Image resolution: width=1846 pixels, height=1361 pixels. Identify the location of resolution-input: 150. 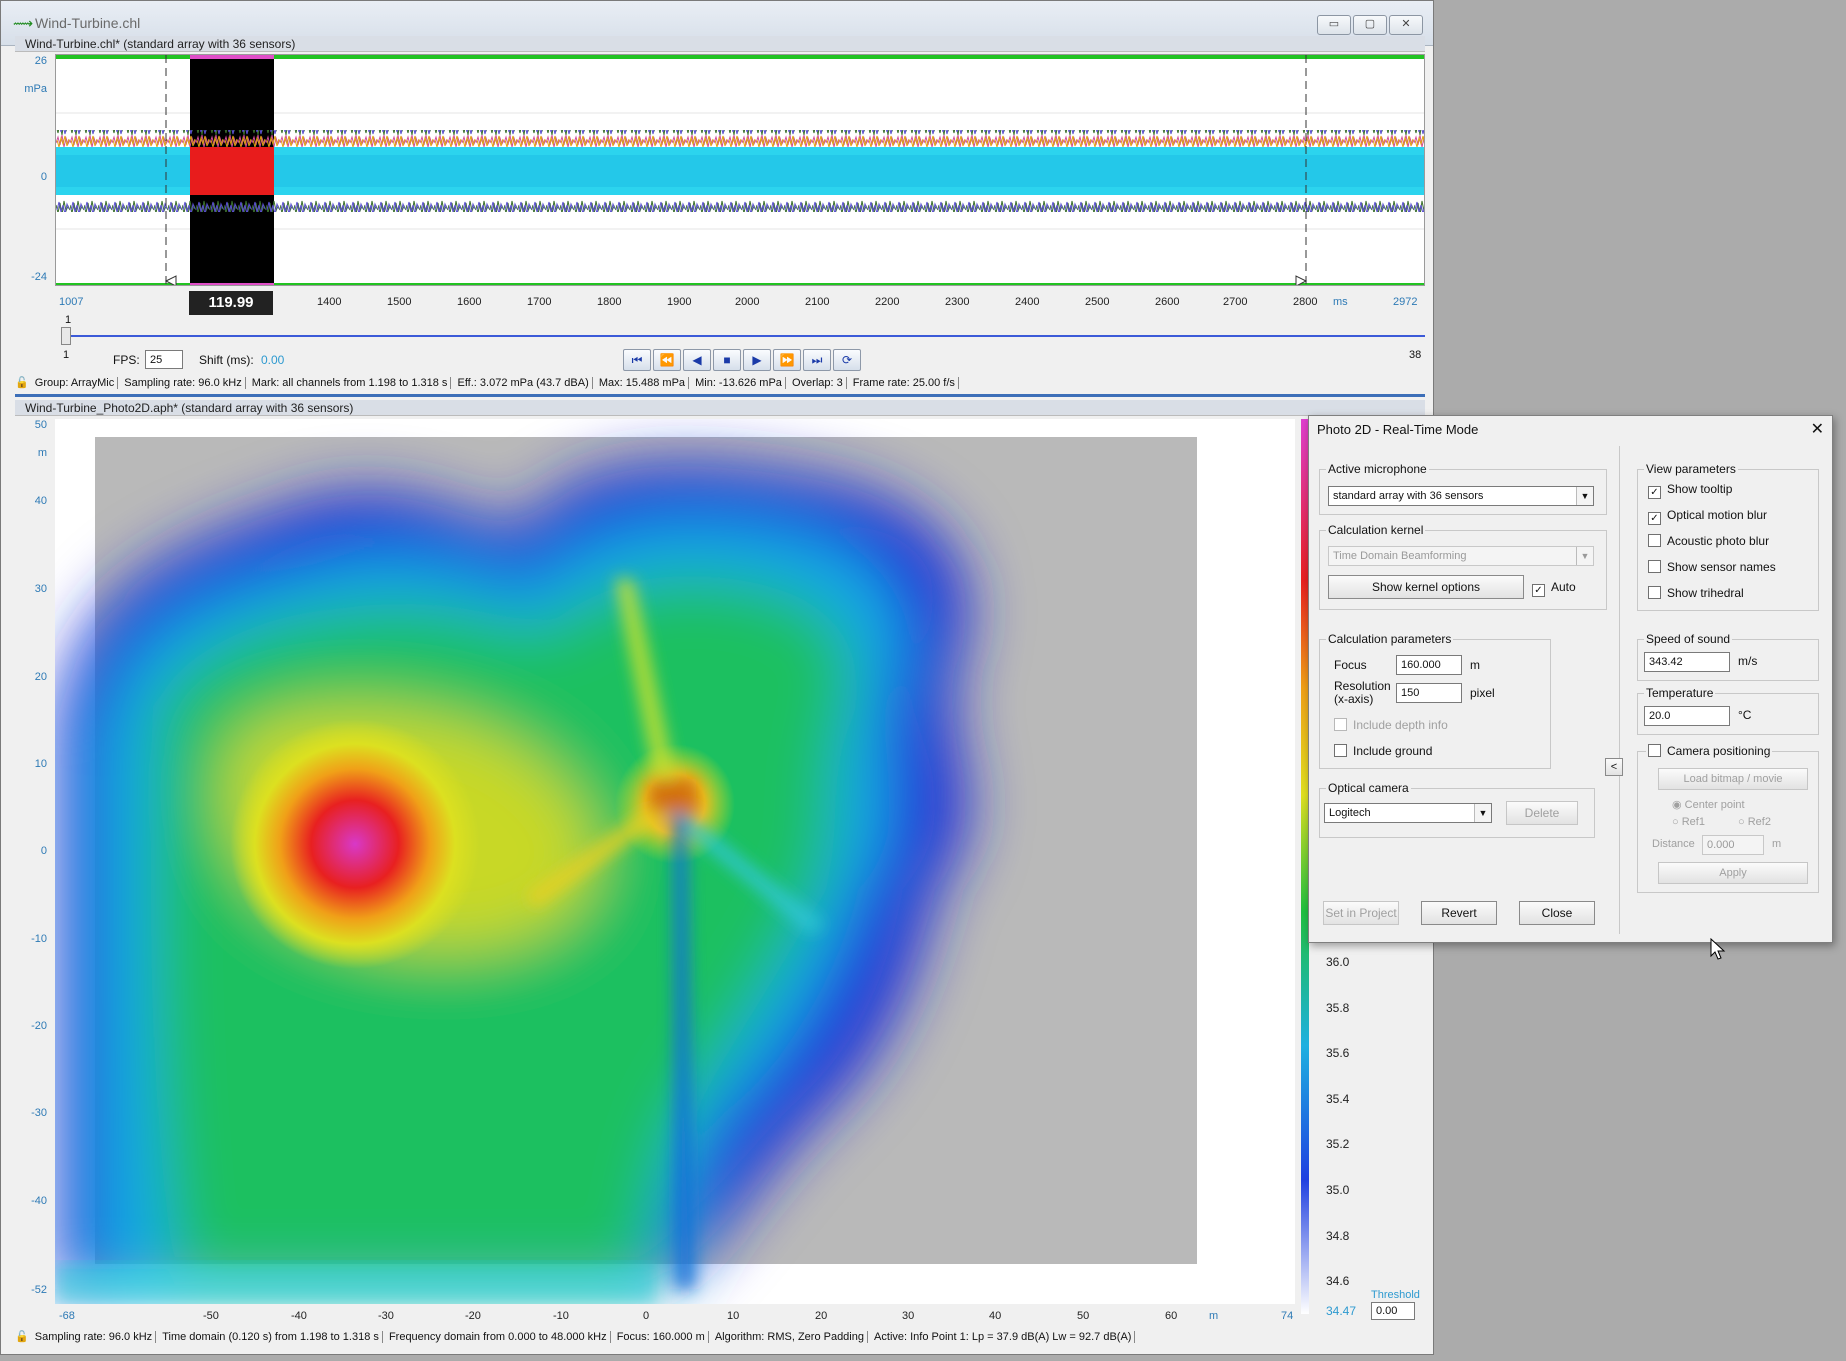
(1429, 693).